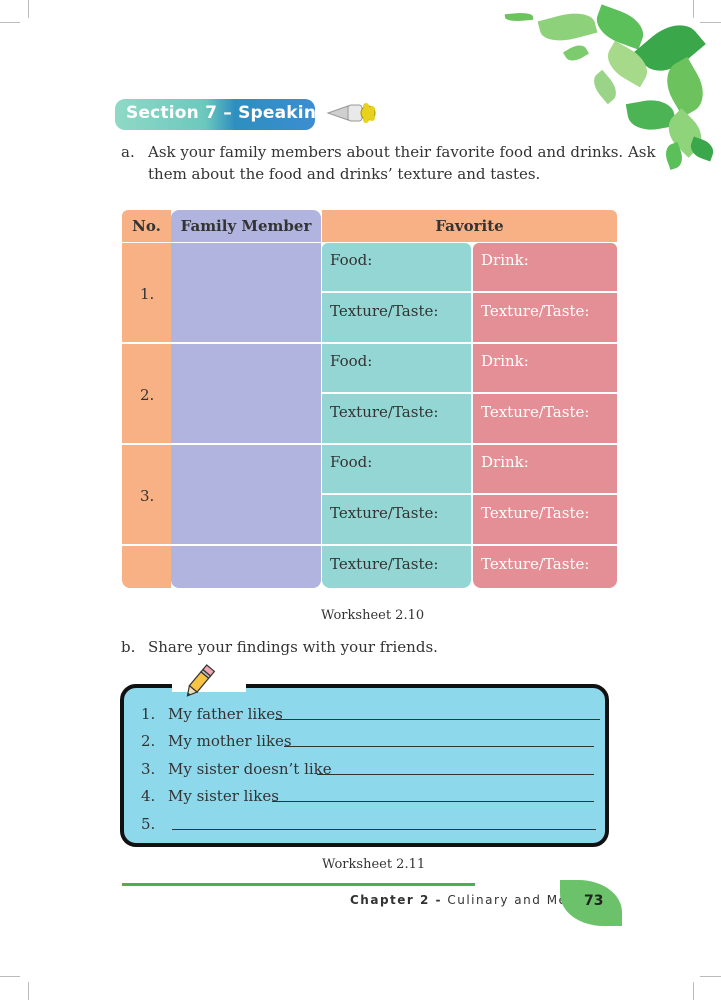  I want to click on row-number: 3., so click(147, 496).